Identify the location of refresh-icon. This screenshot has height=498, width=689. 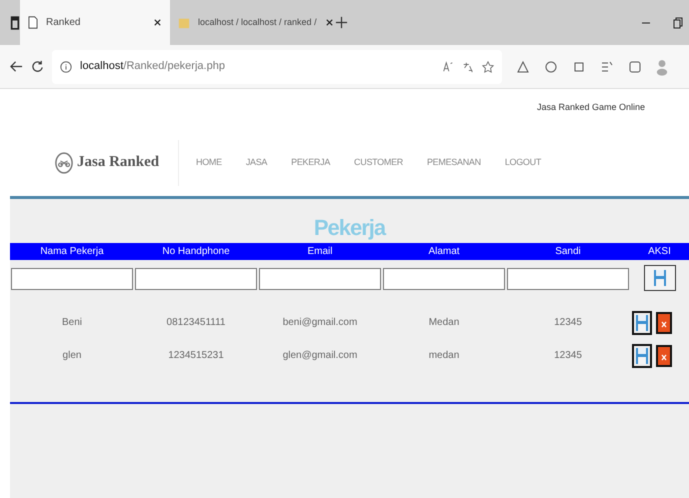
(37, 66).